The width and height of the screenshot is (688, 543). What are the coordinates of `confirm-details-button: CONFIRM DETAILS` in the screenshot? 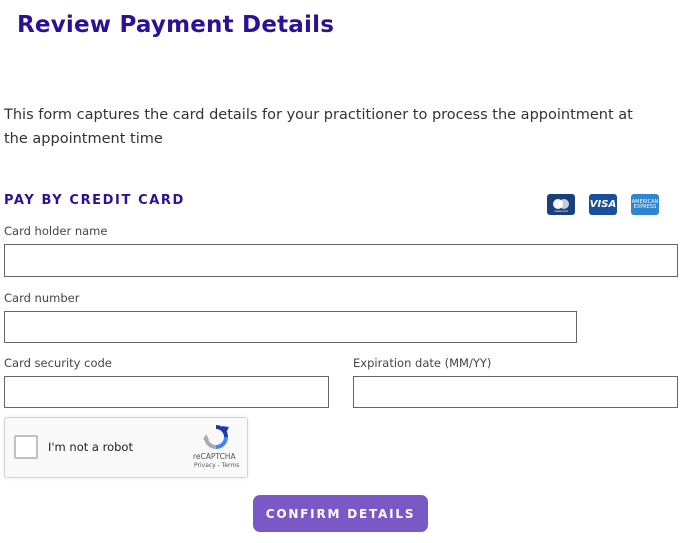 It's located at (340, 513).